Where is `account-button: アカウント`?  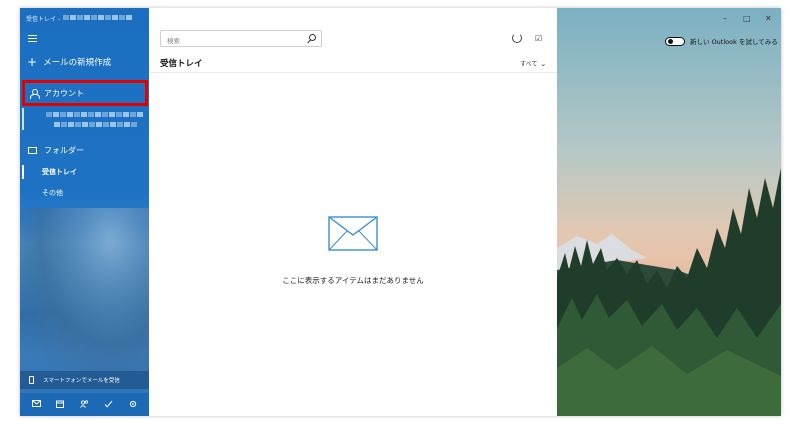
account-button: アカウント is located at coordinates (85, 93).